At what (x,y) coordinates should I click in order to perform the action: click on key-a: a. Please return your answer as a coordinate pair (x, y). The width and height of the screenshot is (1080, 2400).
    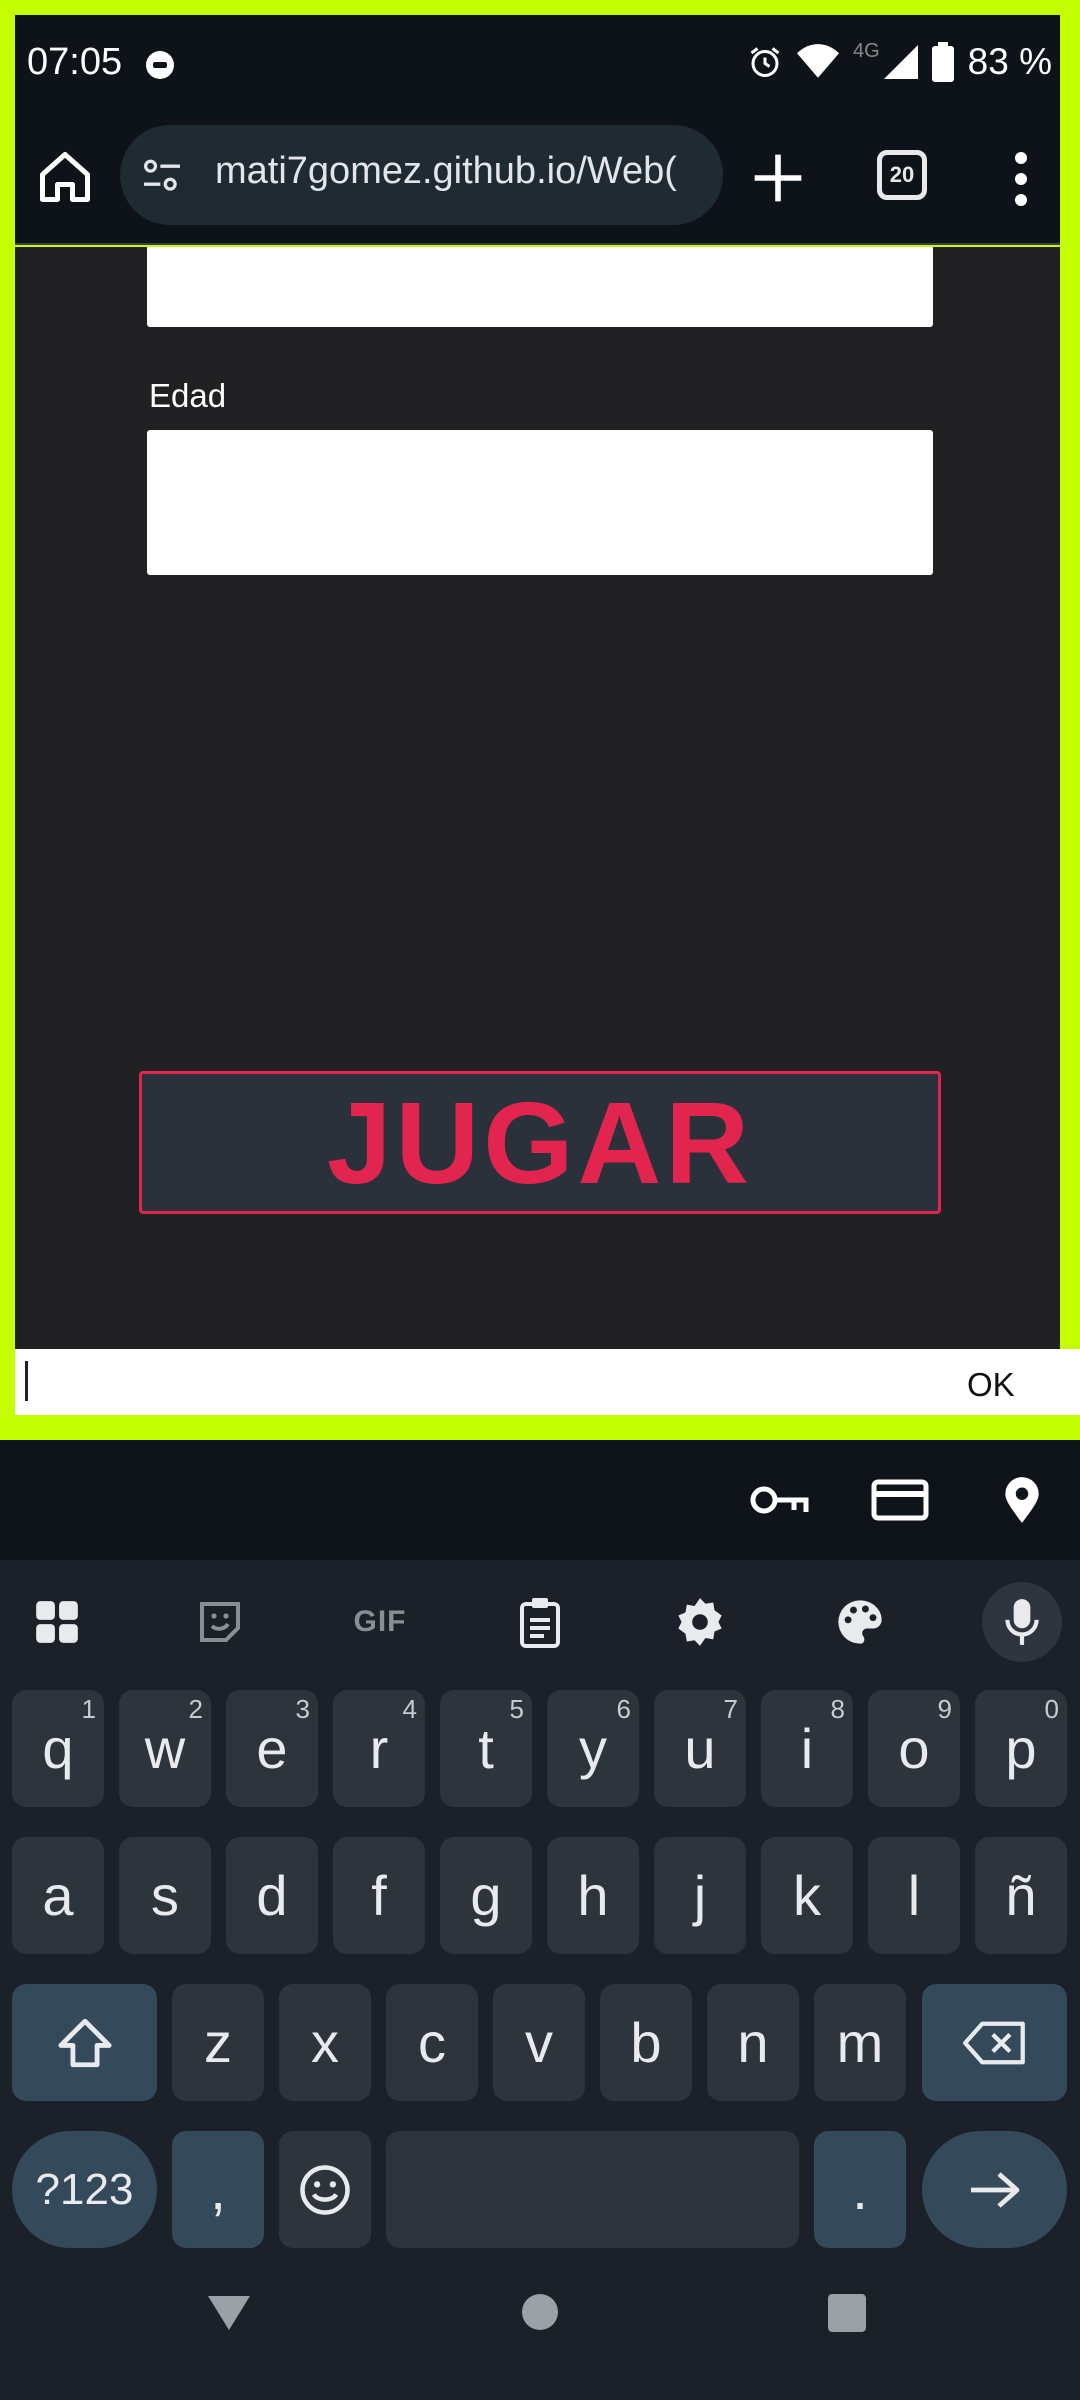
    Looking at the image, I should click on (58, 1895).